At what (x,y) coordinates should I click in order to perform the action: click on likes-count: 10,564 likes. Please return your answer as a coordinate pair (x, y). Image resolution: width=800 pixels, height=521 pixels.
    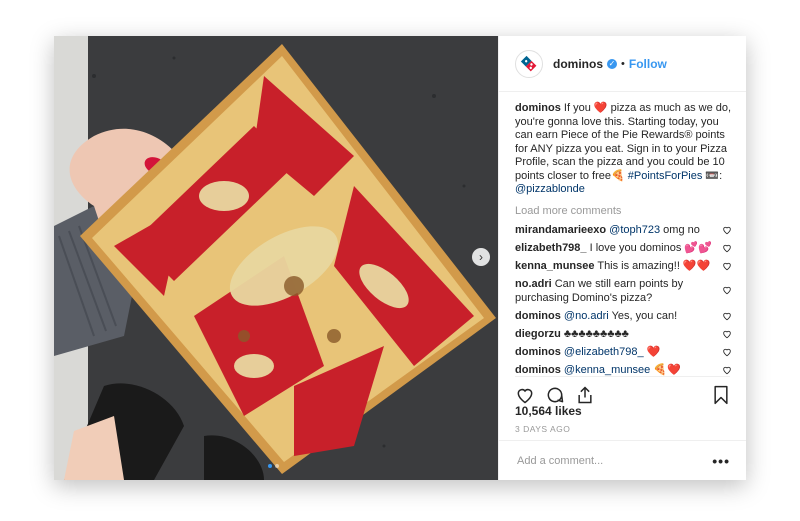
    Looking at the image, I should click on (548, 411).